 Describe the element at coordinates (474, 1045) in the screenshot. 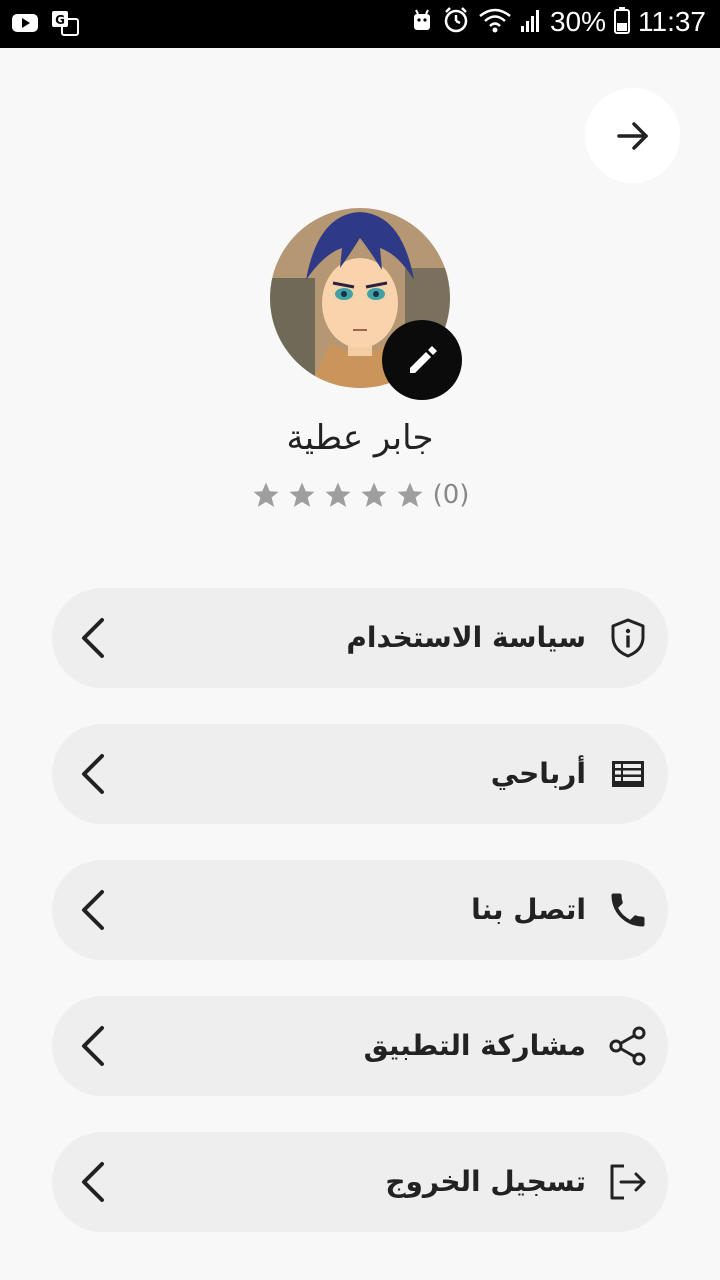

I see `menu-item-label: مشاركة التطبيق` at that location.